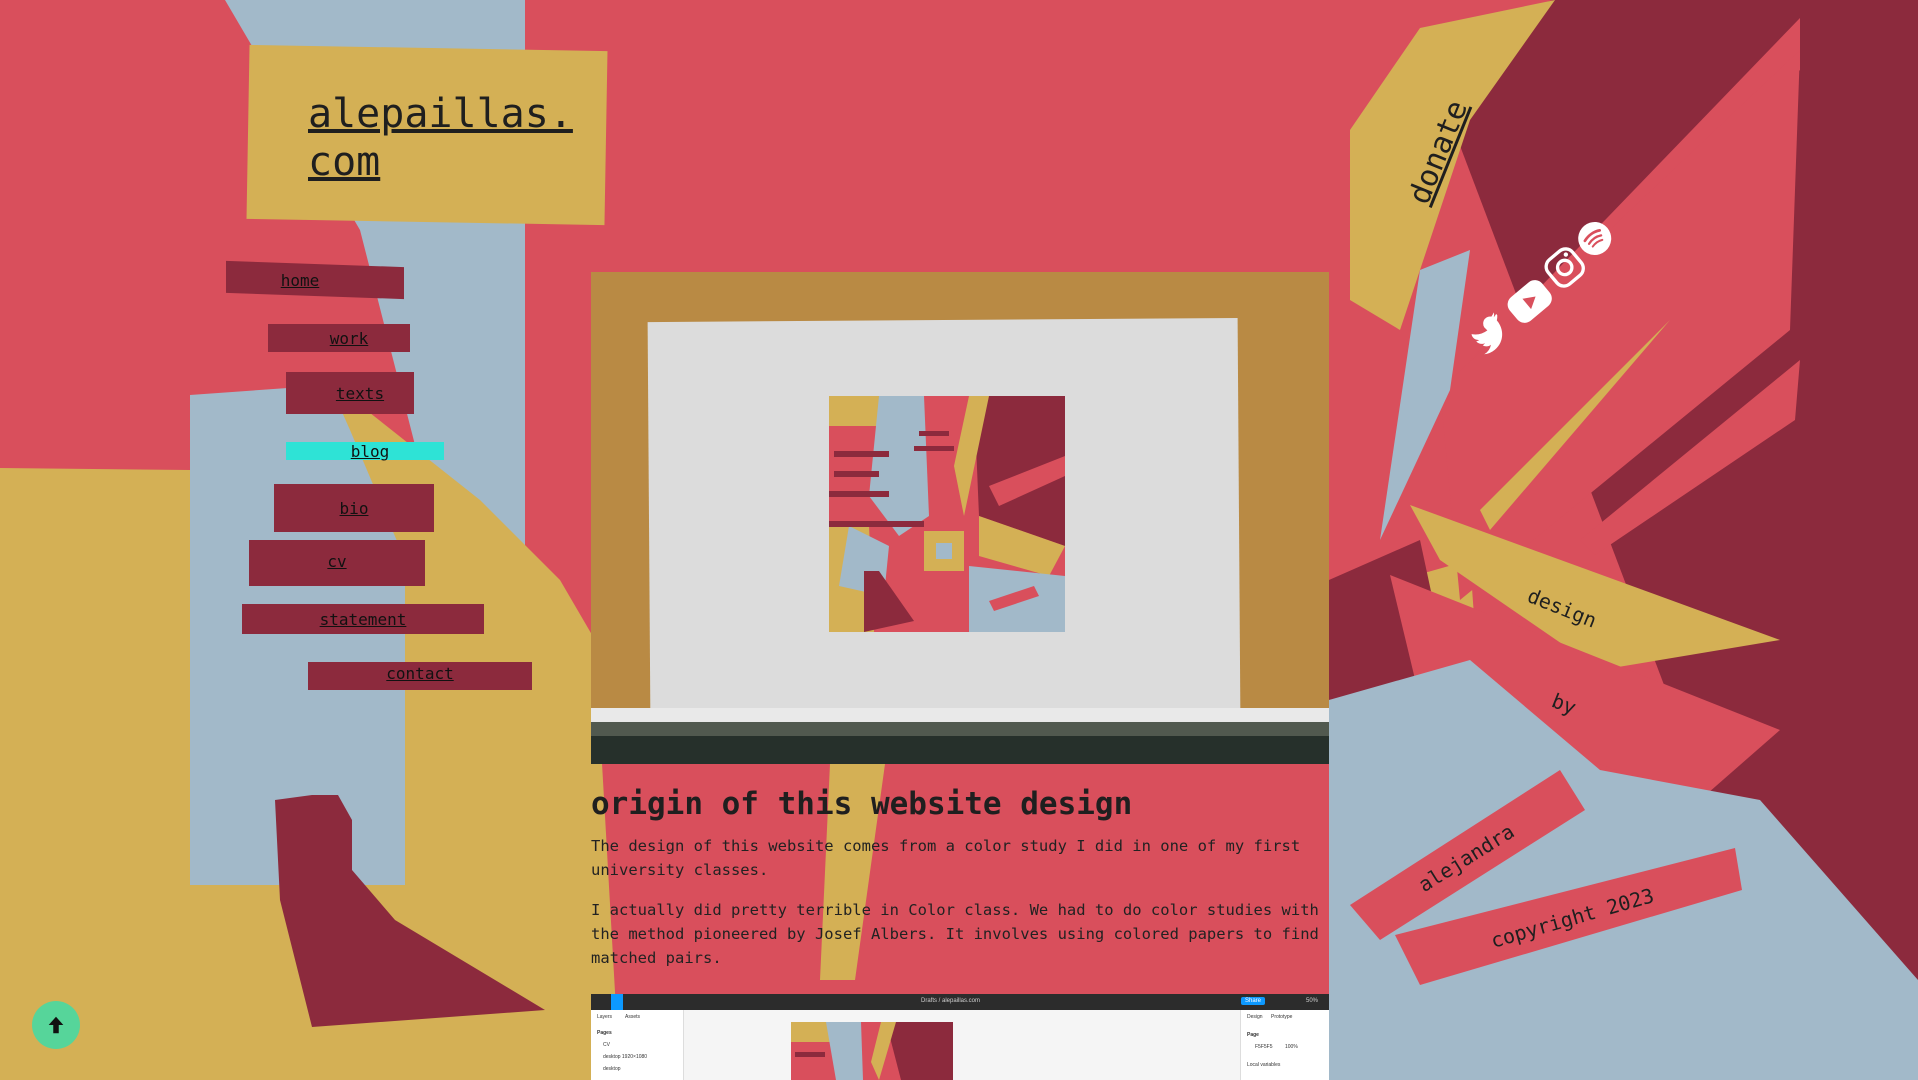 This screenshot has height=1080, width=1918. I want to click on figma-tab-assets: Assets, so click(633, 1017).